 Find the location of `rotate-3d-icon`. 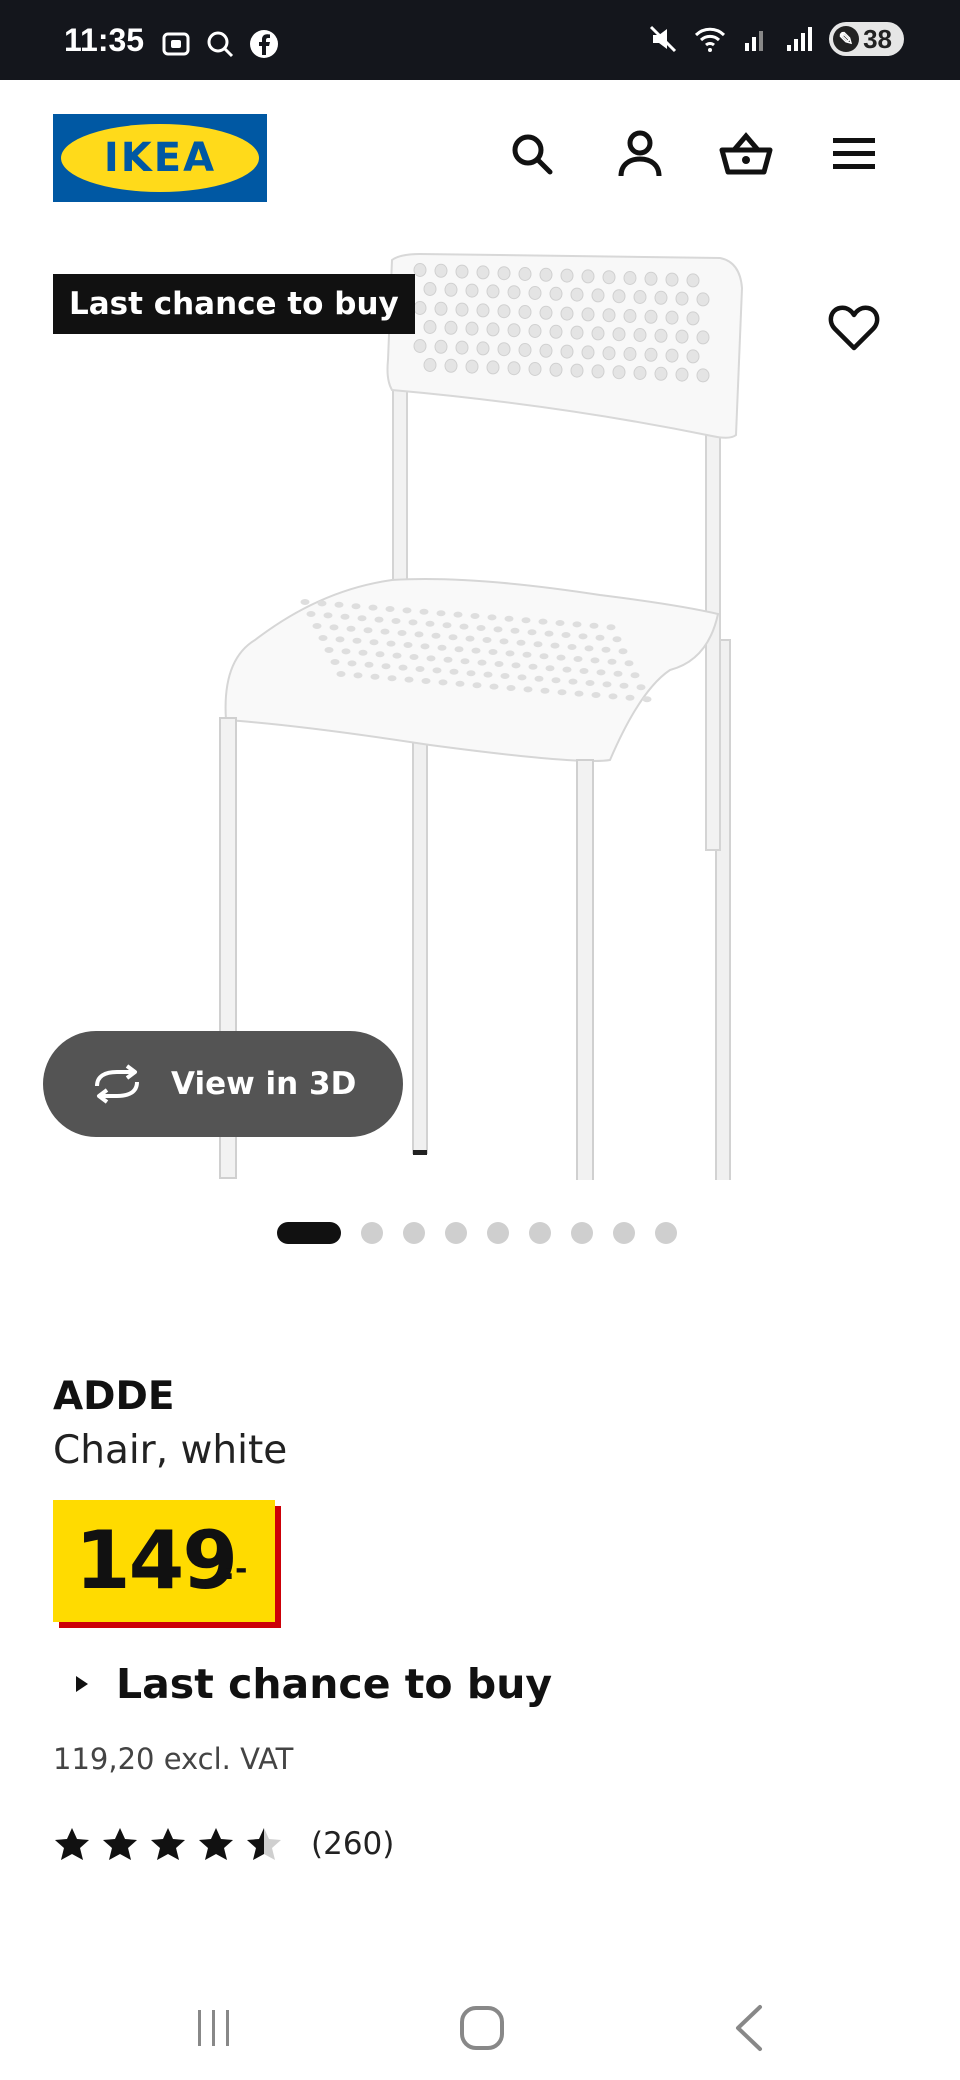

rotate-3d-icon is located at coordinates (117, 1084).